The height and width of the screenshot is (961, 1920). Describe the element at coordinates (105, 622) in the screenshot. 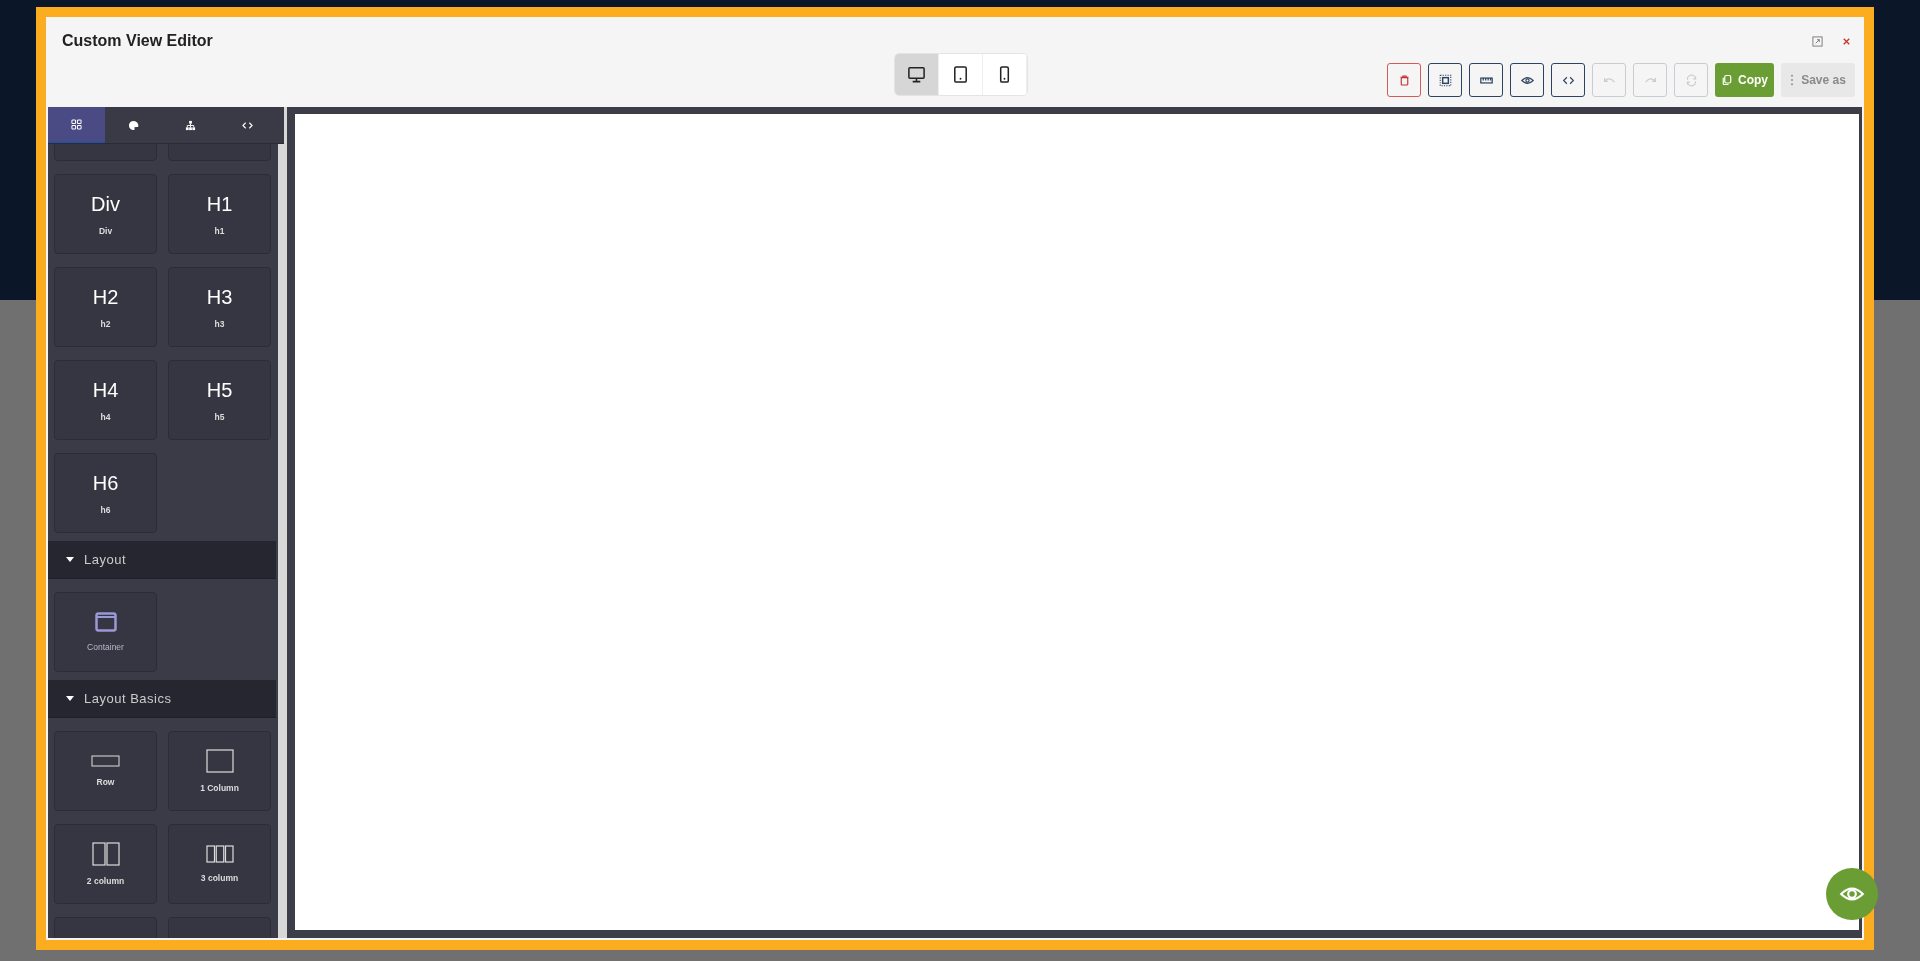

I see `window-icon` at that location.